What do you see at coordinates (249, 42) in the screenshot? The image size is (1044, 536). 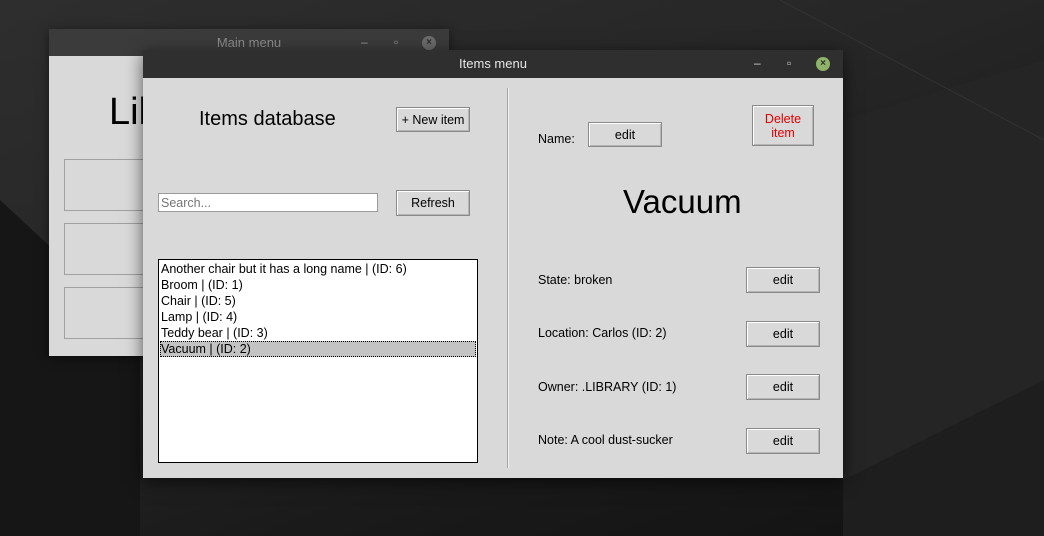 I see `main-menu-title: Main menu` at bounding box center [249, 42].